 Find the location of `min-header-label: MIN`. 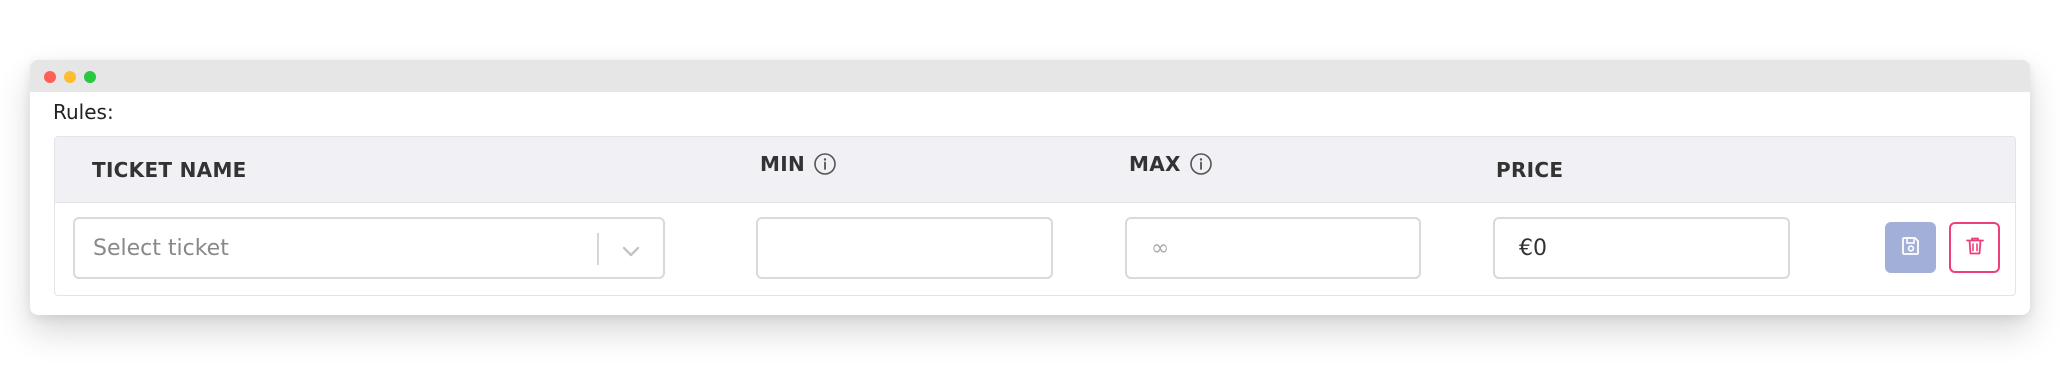

min-header-label: MIN is located at coordinates (782, 164).